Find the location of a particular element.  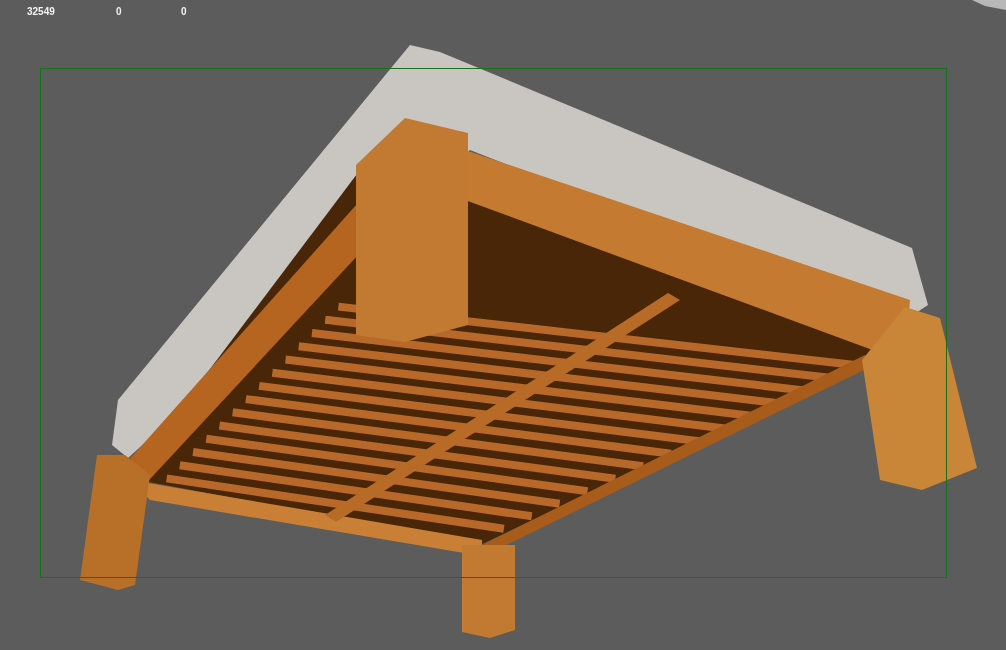

stat-counter: 32549 is located at coordinates (41, 11).